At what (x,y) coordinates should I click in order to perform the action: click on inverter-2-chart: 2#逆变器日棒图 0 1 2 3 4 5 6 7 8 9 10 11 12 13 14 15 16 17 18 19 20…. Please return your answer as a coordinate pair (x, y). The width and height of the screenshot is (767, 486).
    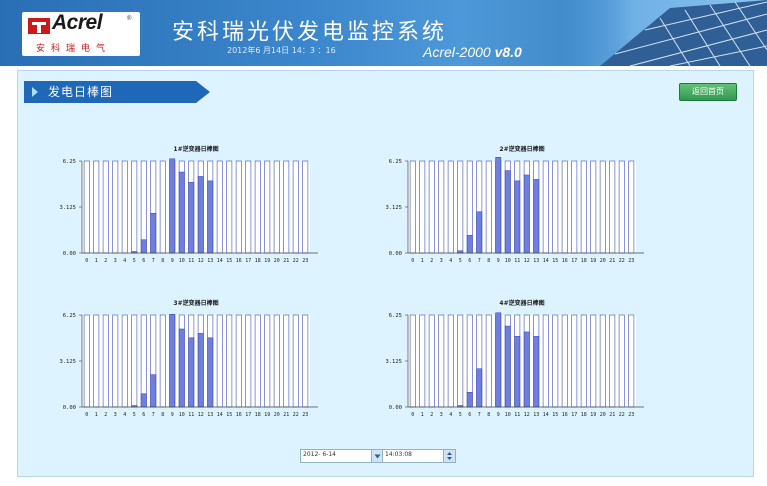
    Looking at the image, I should click on (528, 207).